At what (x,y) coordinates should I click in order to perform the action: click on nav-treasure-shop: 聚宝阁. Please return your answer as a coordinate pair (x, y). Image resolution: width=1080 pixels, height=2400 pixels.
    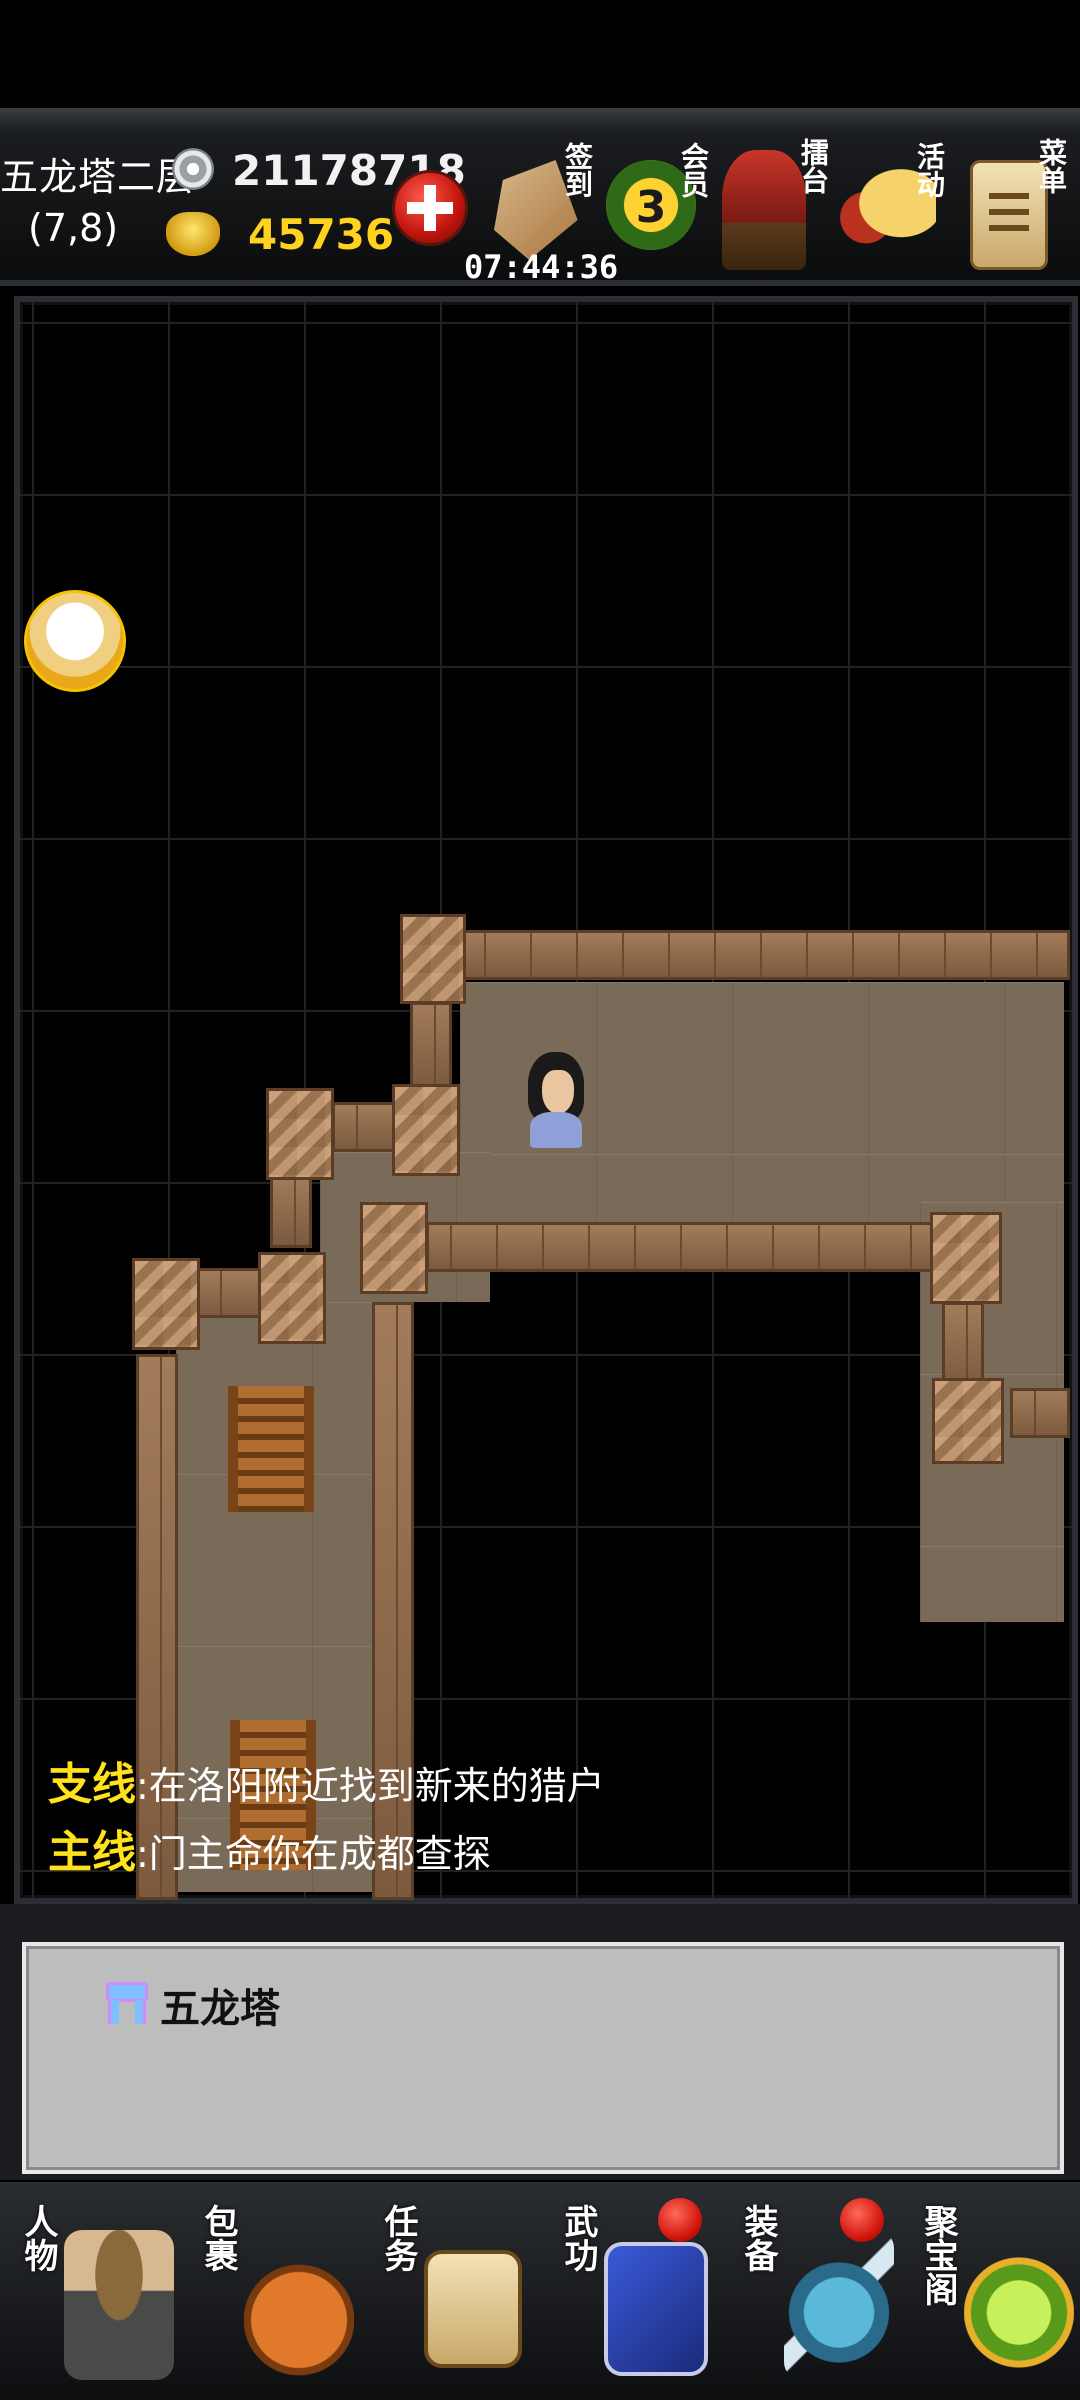
    Looking at the image, I should click on (992, 2290).